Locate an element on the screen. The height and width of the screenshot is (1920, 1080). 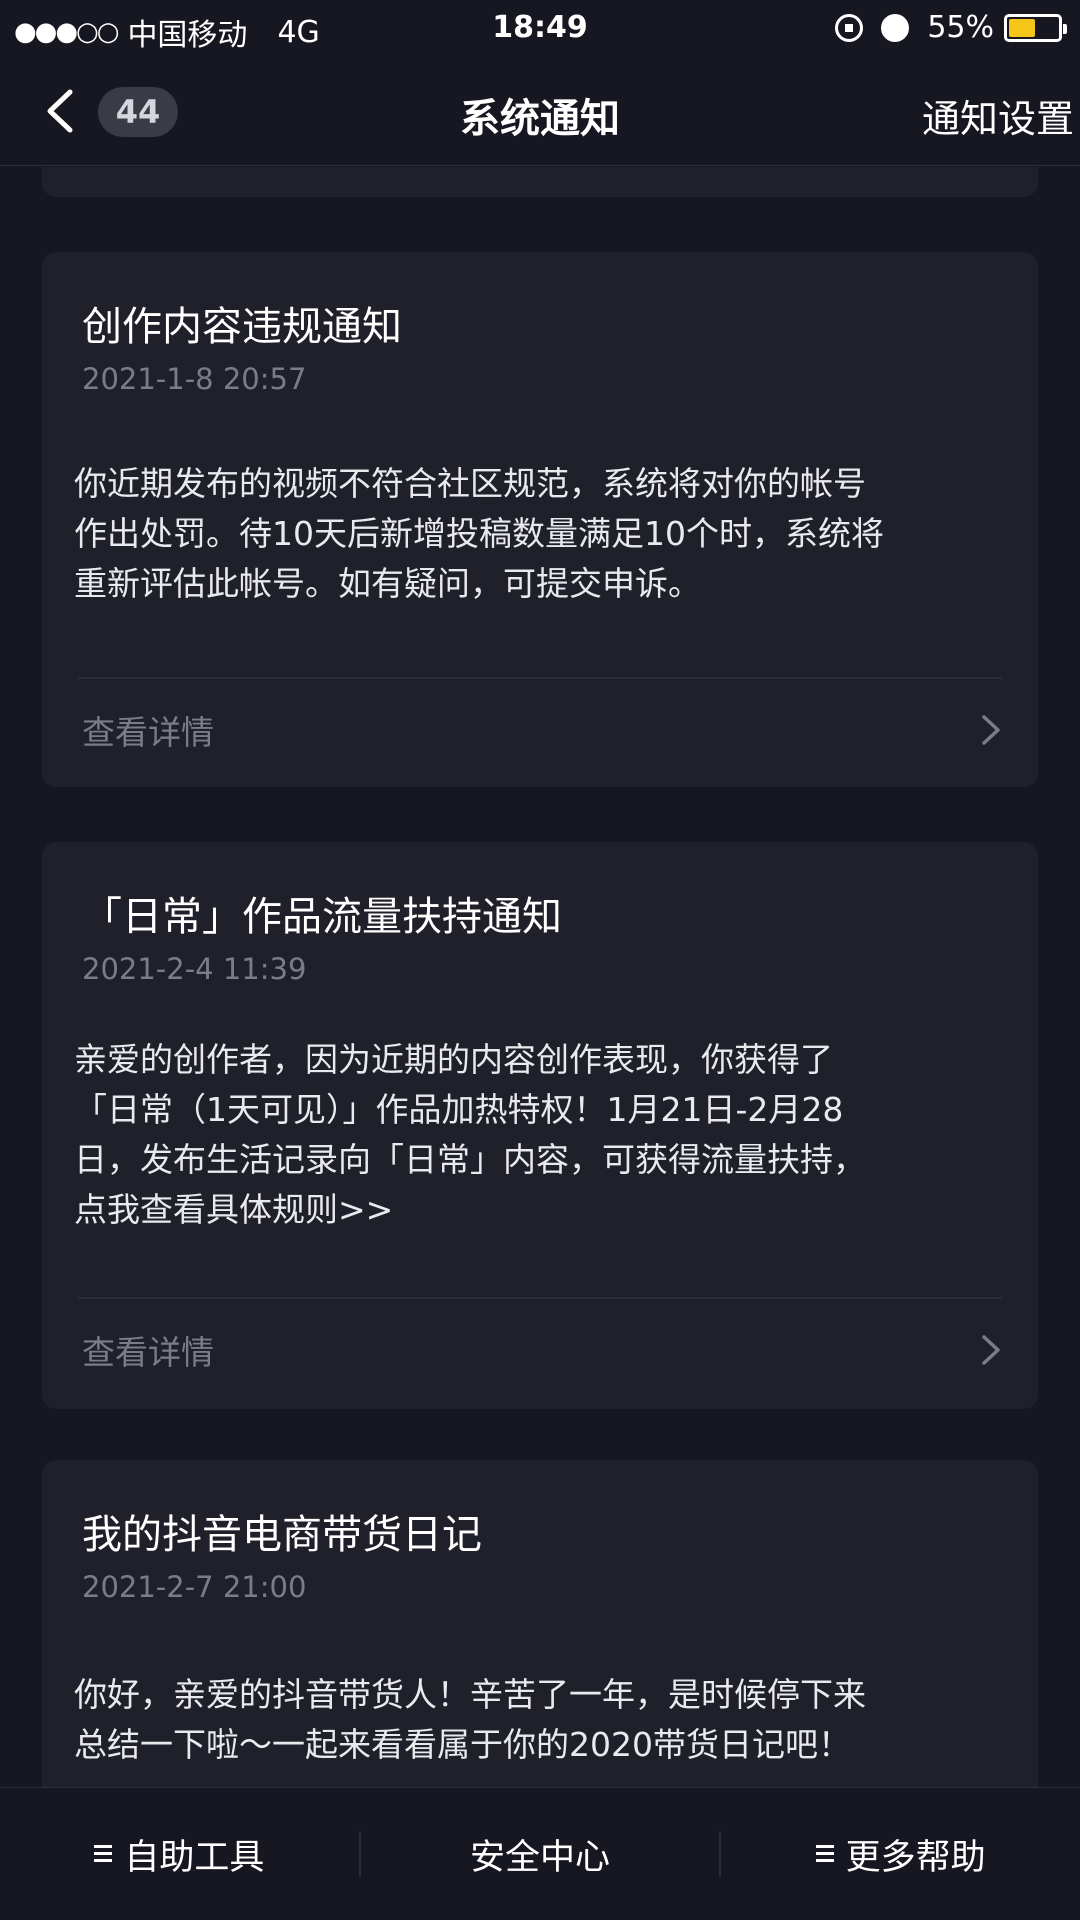
page-title: 系统通知 is located at coordinates (540, 119).